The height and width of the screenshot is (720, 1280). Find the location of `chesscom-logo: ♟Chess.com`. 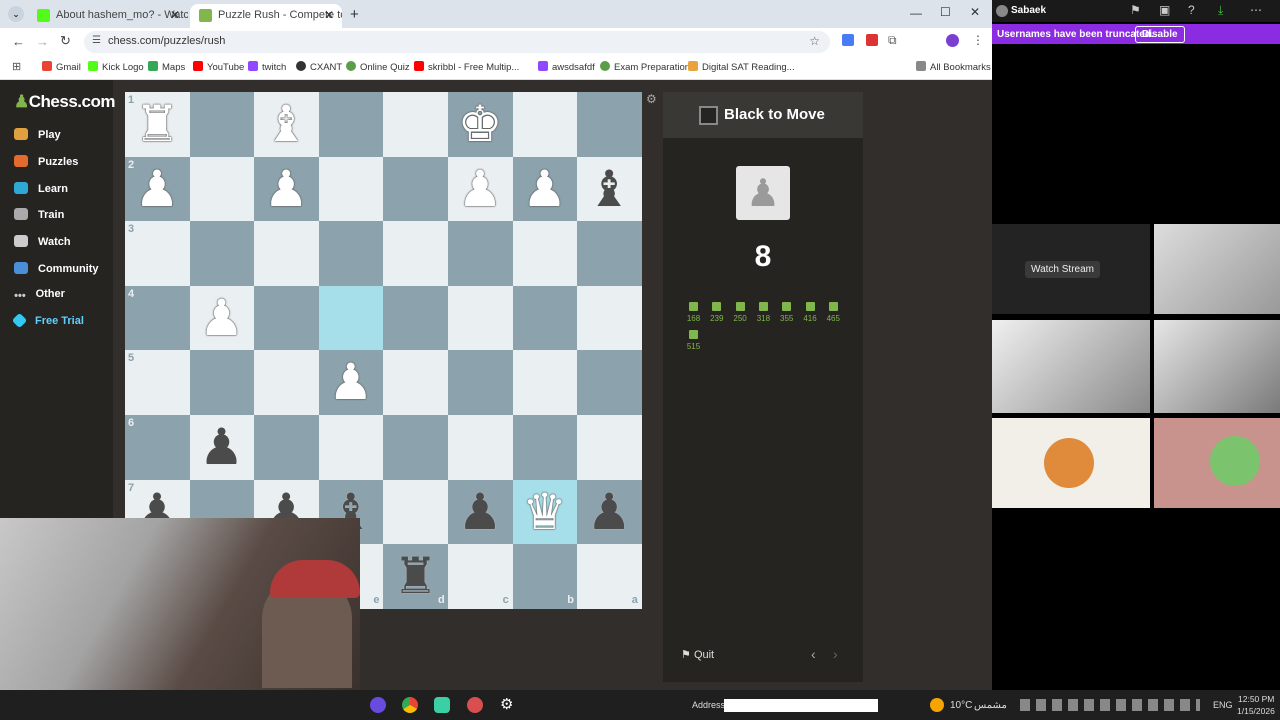

chesscom-logo: ♟Chess.com is located at coordinates (64, 102).